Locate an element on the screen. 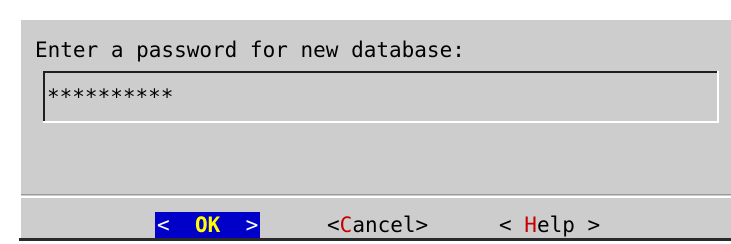 The height and width of the screenshot is (244, 731). help-button: < Help > is located at coordinates (549, 225).